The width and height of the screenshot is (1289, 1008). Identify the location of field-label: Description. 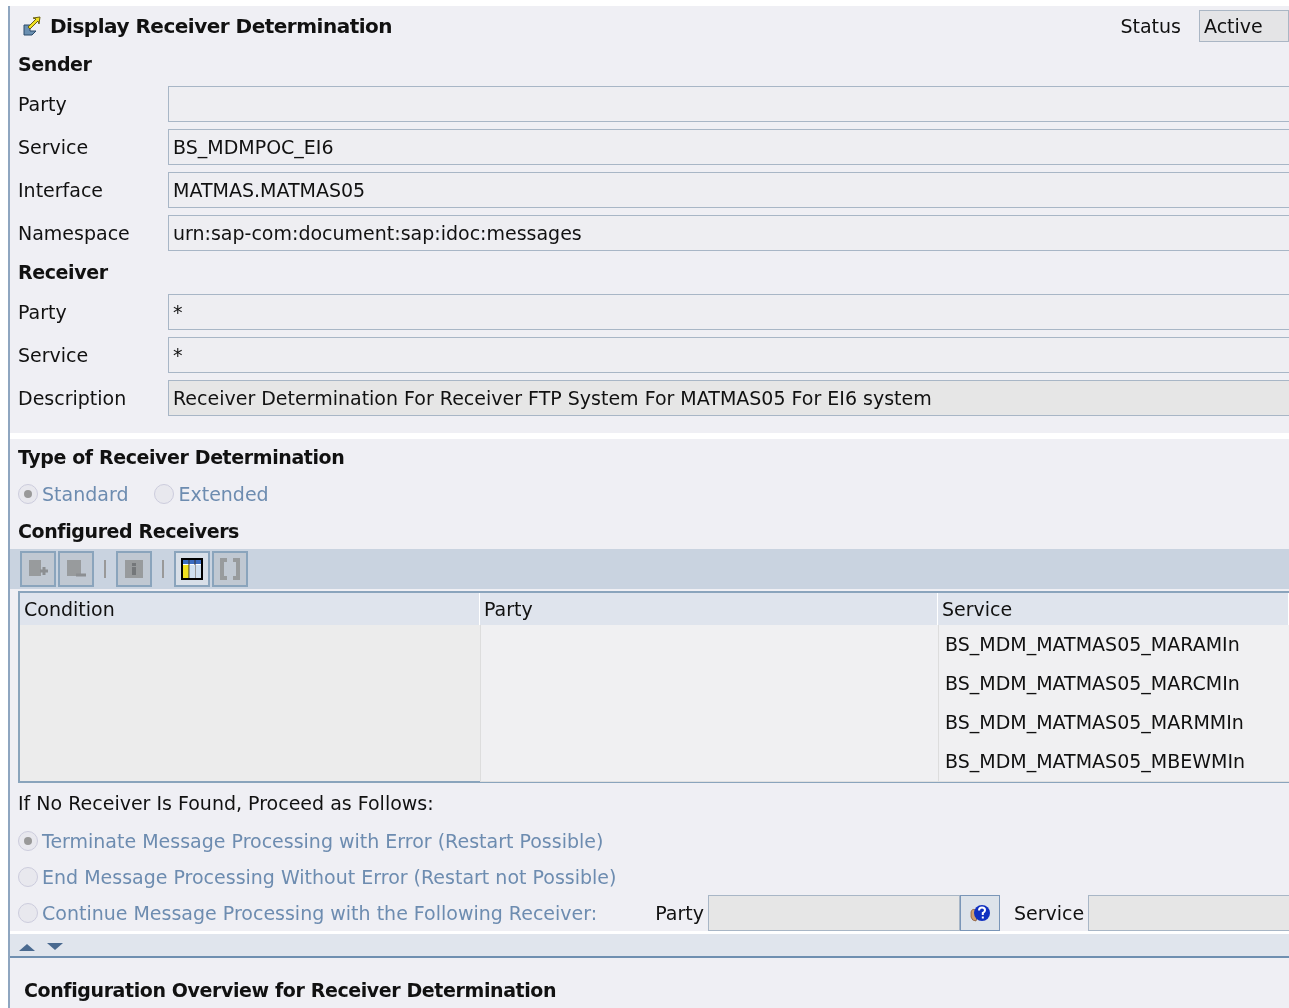
(73, 397).